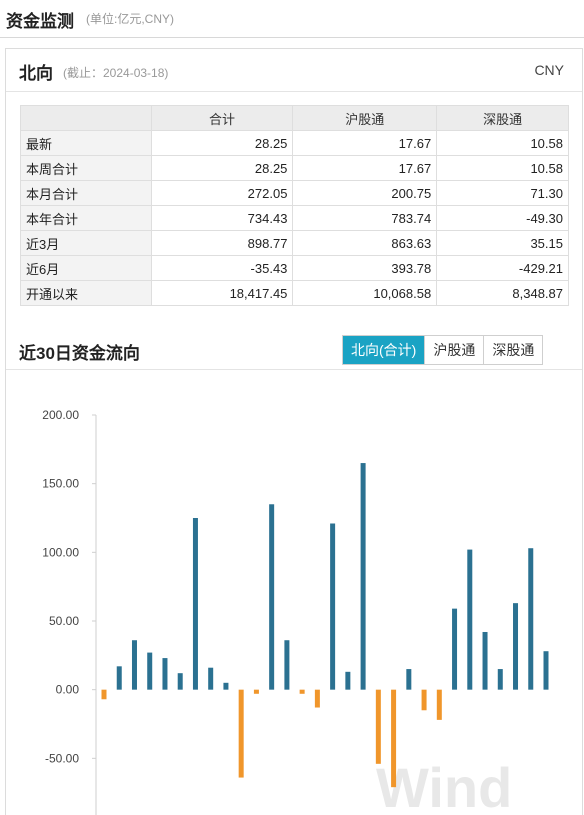  What do you see at coordinates (62, 758) in the screenshot?
I see `y-tick-label: -50.00` at bounding box center [62, 758].